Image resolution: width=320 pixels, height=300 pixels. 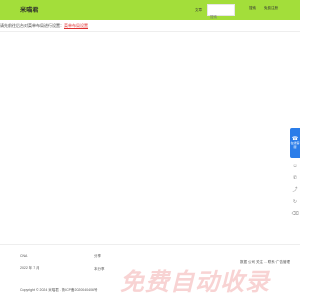 I want to click on share-icon: ⤴, so click(x=295, y=190).